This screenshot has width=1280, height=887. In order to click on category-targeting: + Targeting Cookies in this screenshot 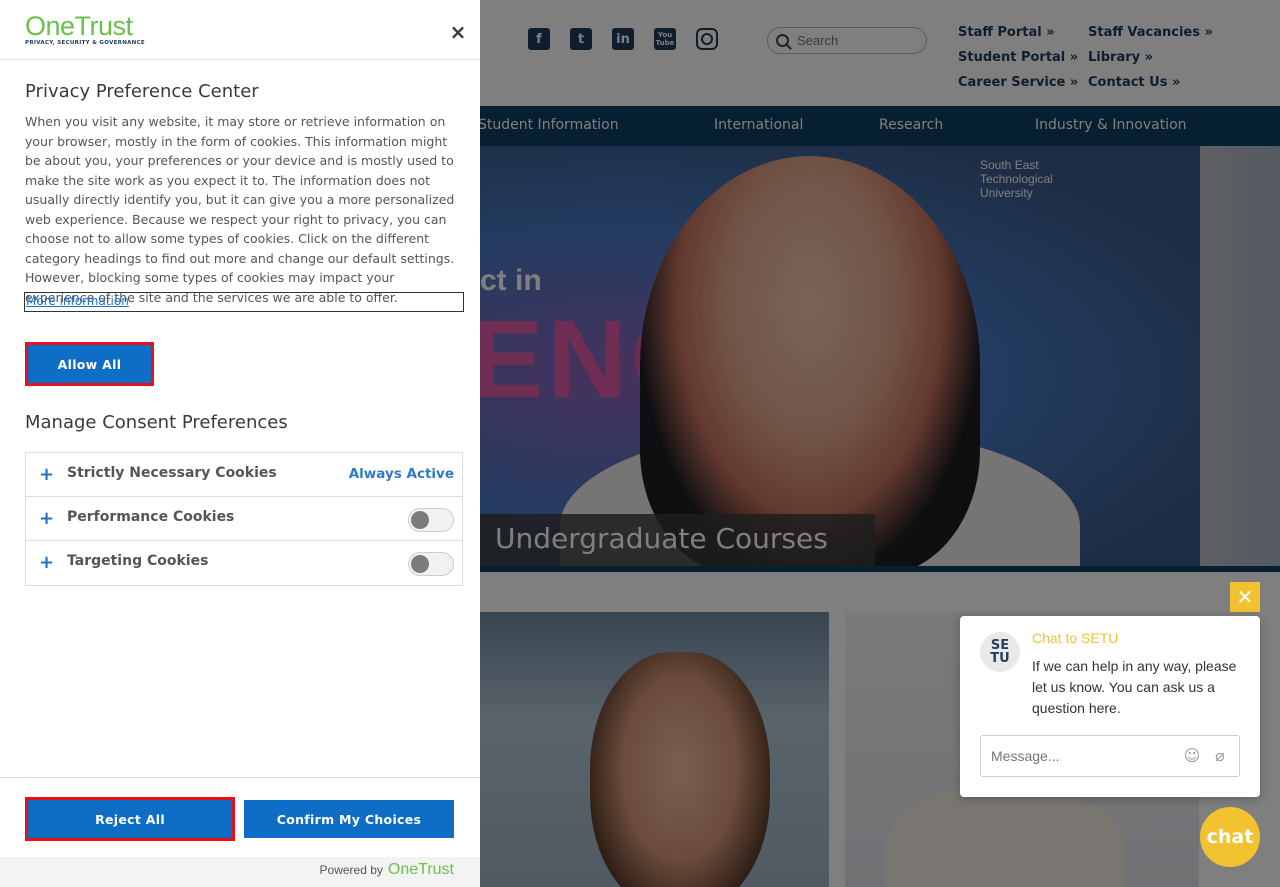, I will do `click(244, 563)`.